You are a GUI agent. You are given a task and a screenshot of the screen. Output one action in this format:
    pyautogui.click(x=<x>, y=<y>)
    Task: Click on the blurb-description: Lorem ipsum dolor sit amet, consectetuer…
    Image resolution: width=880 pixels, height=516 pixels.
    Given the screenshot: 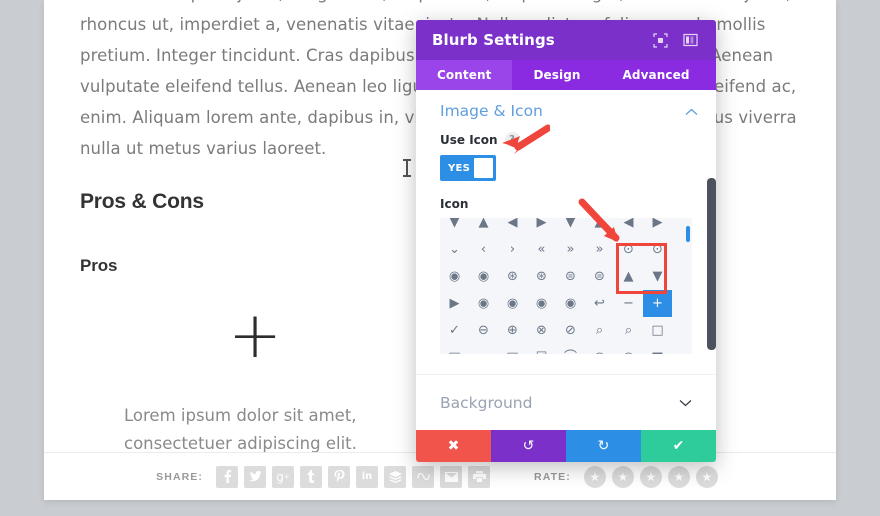 What is the action you would take?
    pyautogui.click(x=240, y=429)
    